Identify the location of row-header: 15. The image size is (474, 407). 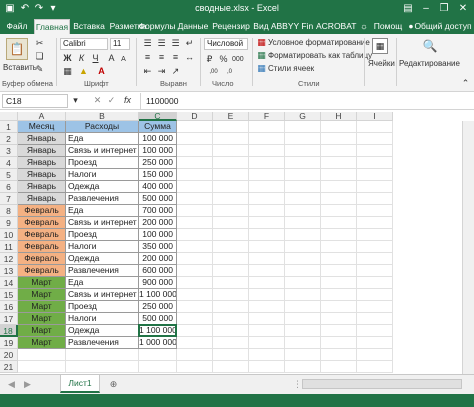
(9, 295).